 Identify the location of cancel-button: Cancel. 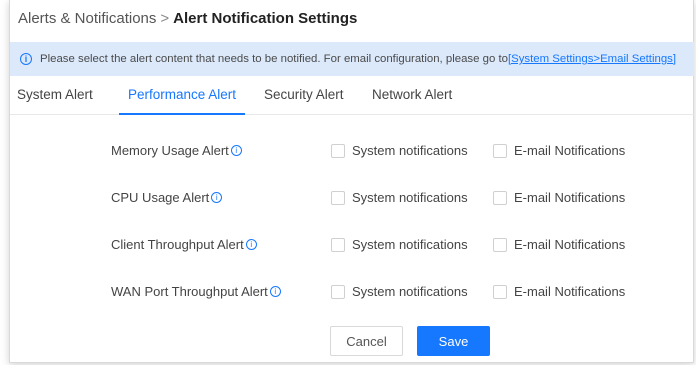
(366, 341).